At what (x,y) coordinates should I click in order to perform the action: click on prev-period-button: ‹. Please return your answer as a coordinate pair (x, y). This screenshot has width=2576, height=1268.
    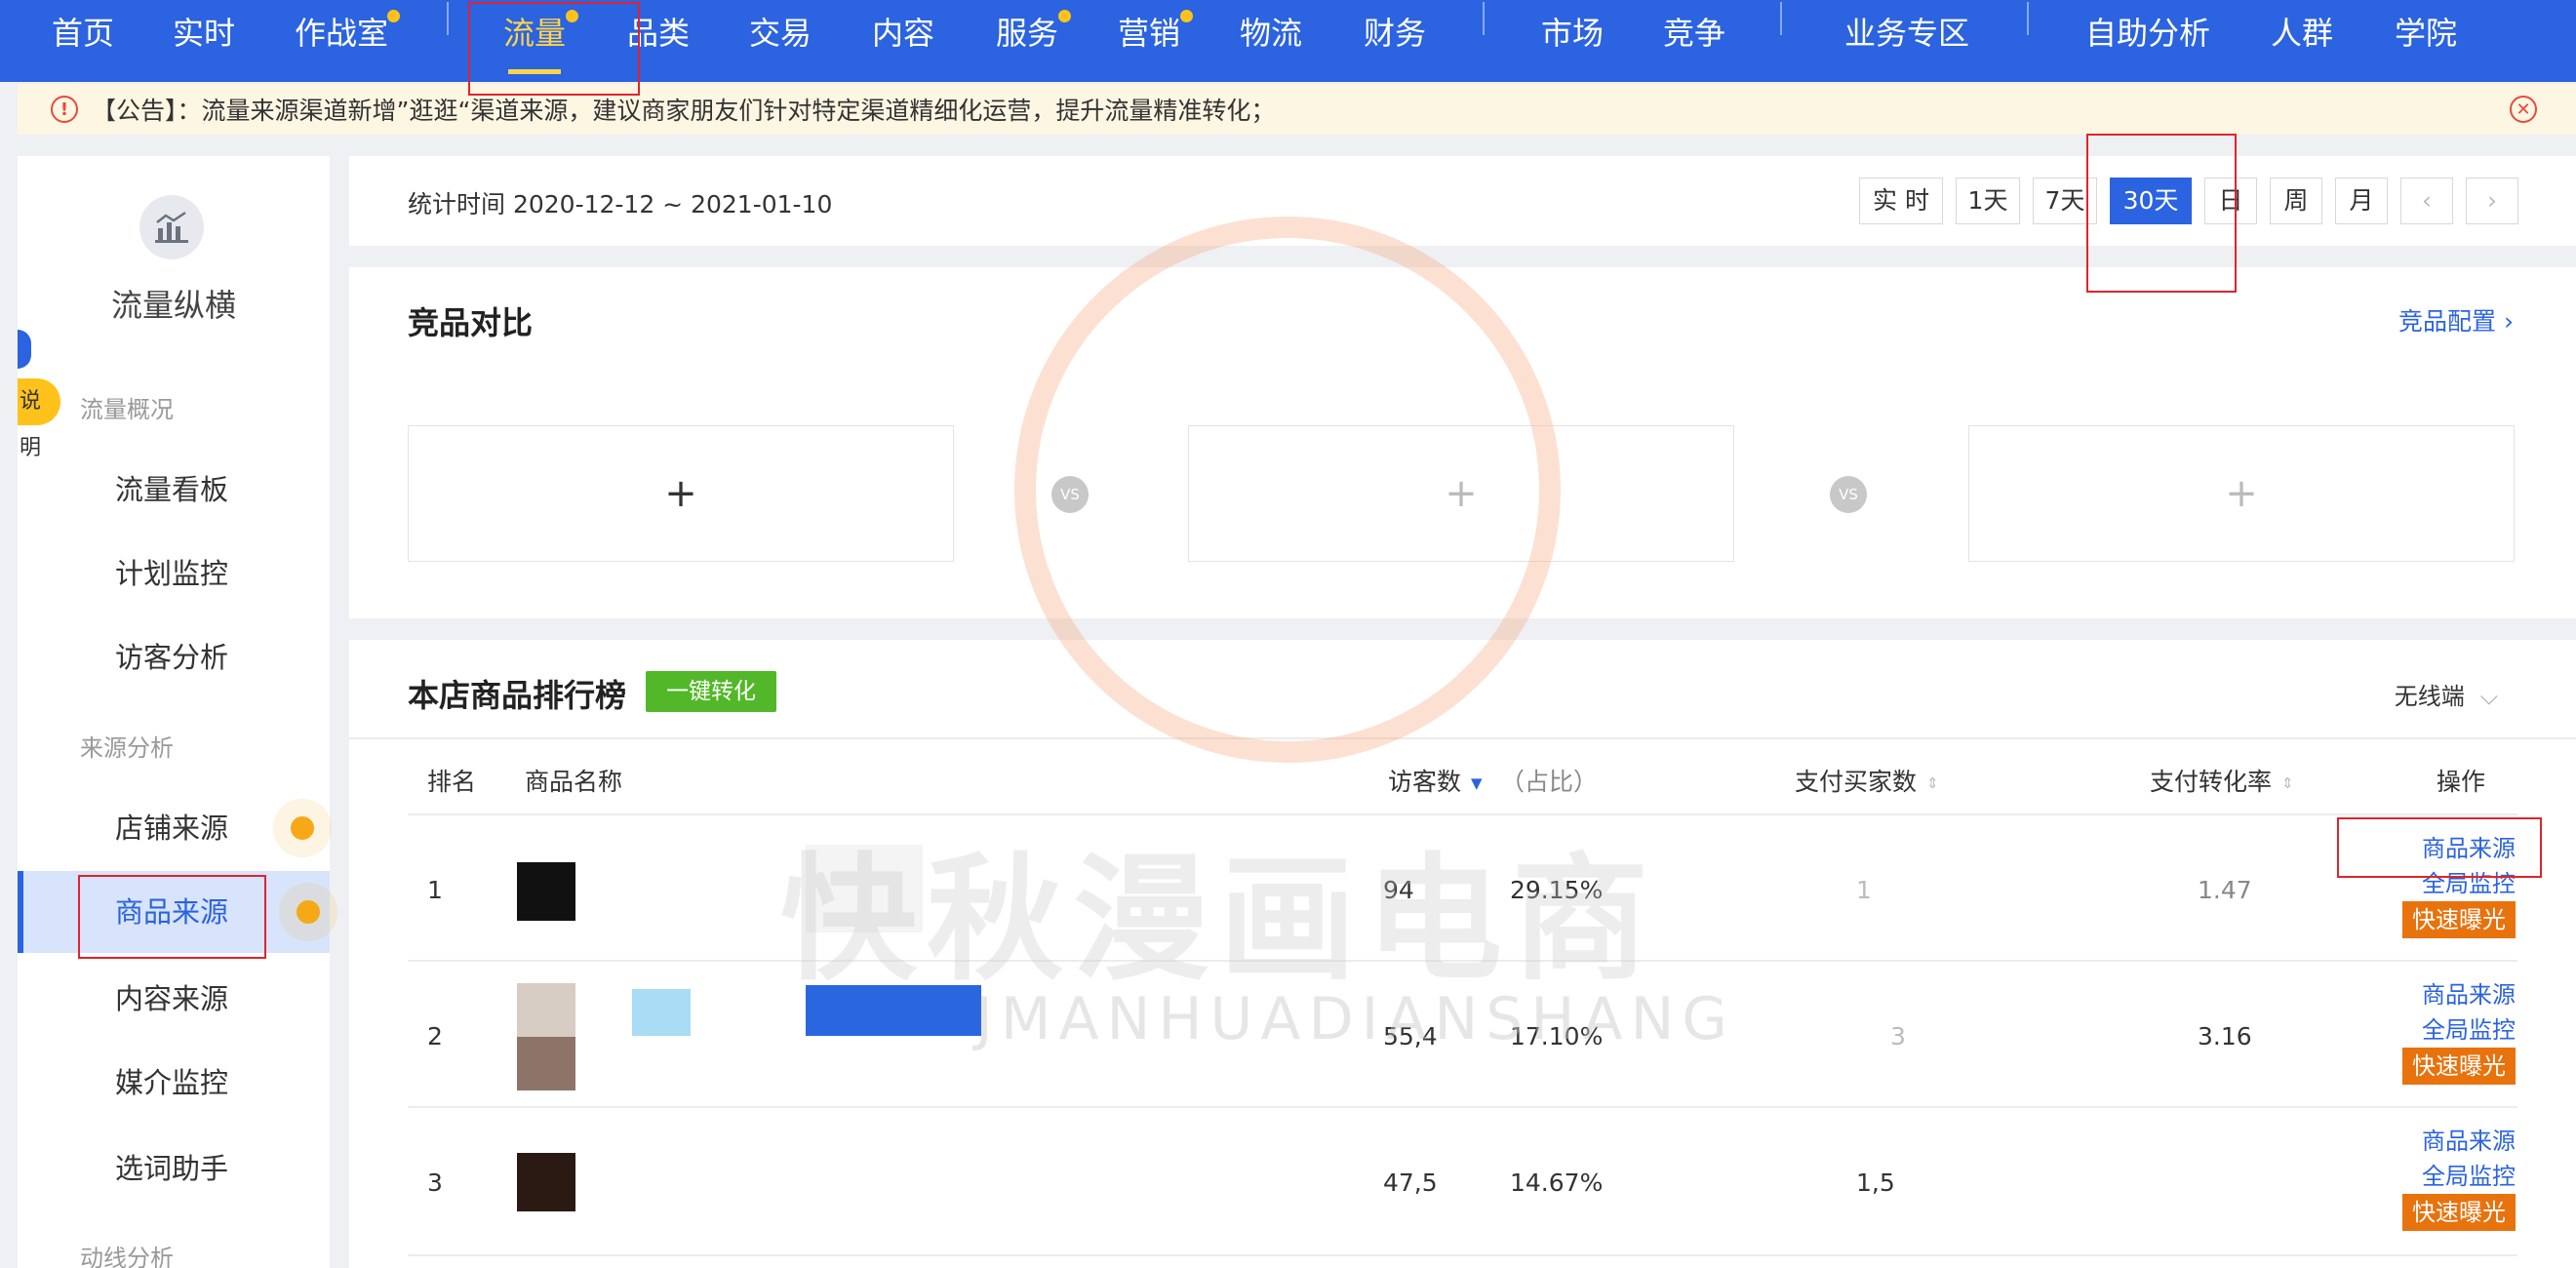
    Looking at the image, I should click on (2426, 201).